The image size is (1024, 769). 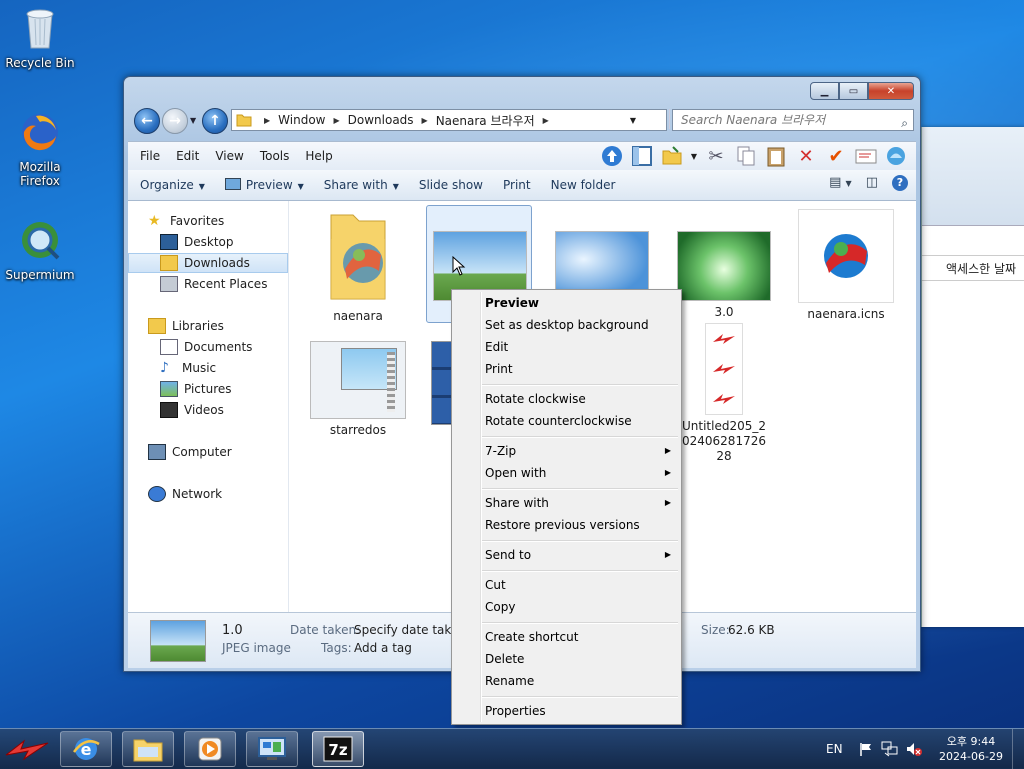 What do you see at coordinates (667, 472) in the screenshot?
I see `submenu-arrow-icon: ▶` at bounding box center [667, 472].